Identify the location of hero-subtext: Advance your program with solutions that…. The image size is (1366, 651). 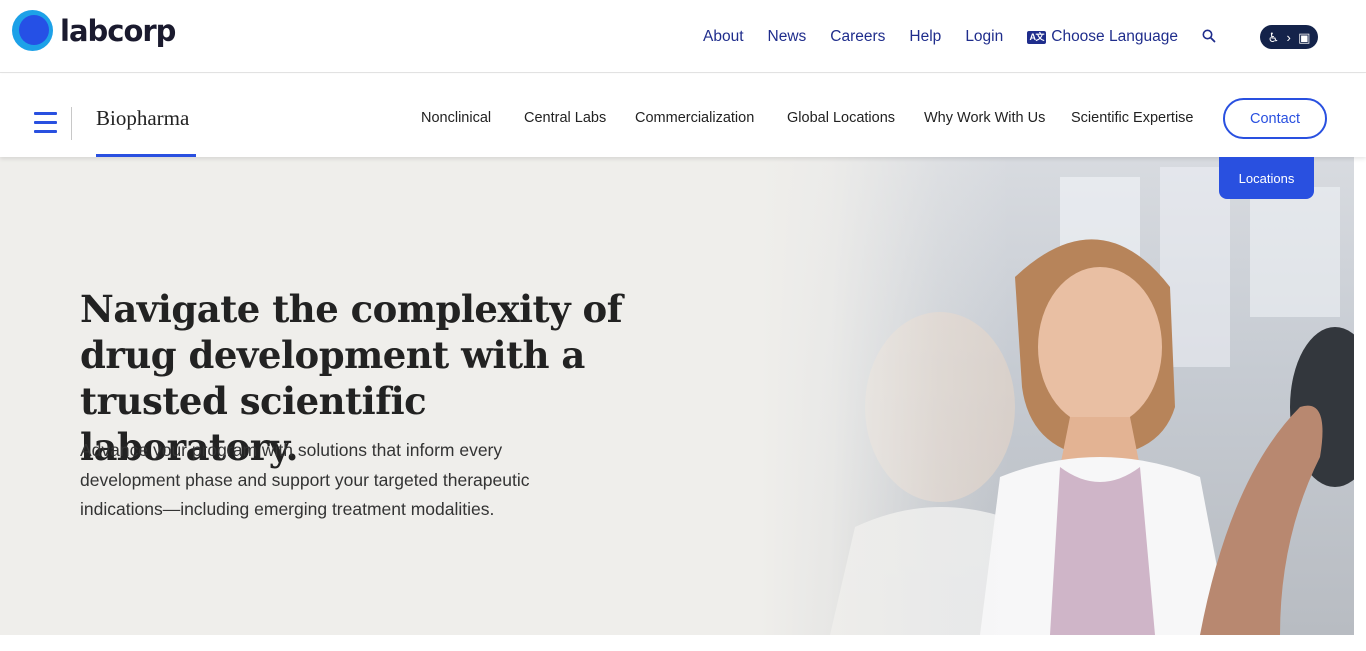
(305, 479).